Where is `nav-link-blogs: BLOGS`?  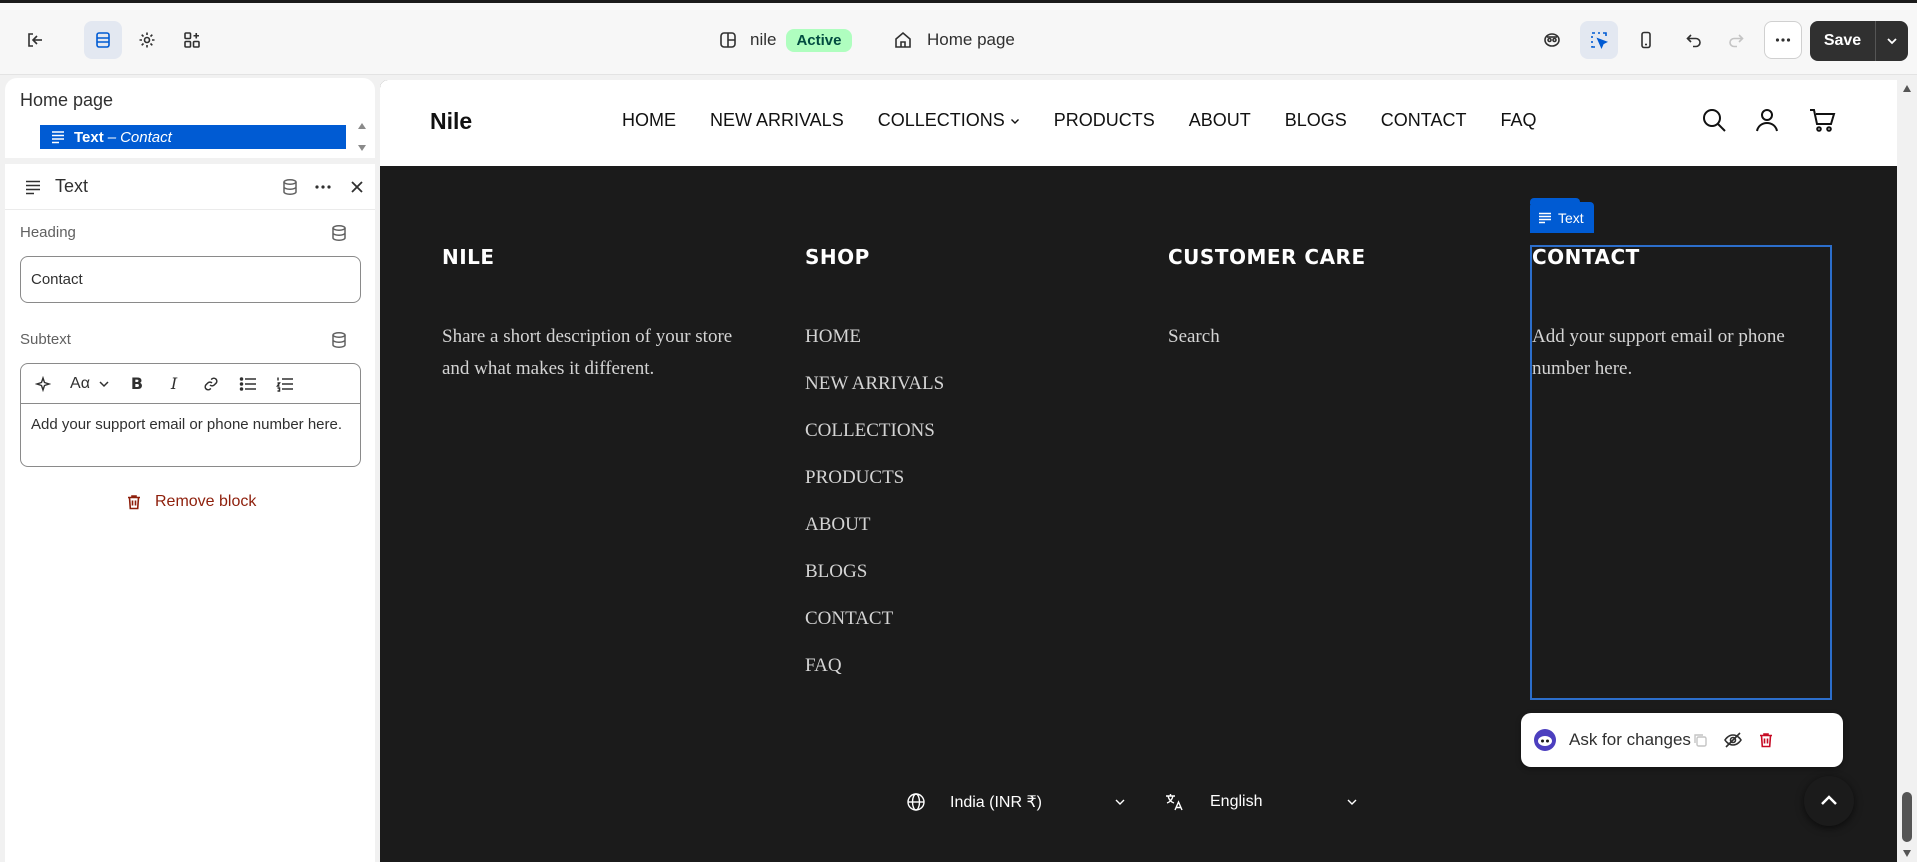 nav-link-blogs: BLOGS is located at coordinates (1316, 120).